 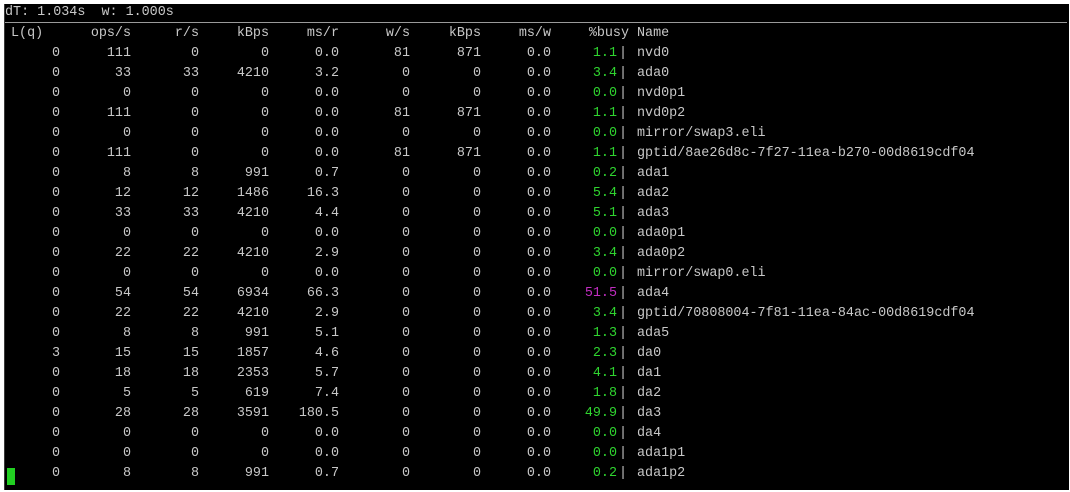 I want to click on ms-per-read-cell: 4.4, so click(x=326, y=213).